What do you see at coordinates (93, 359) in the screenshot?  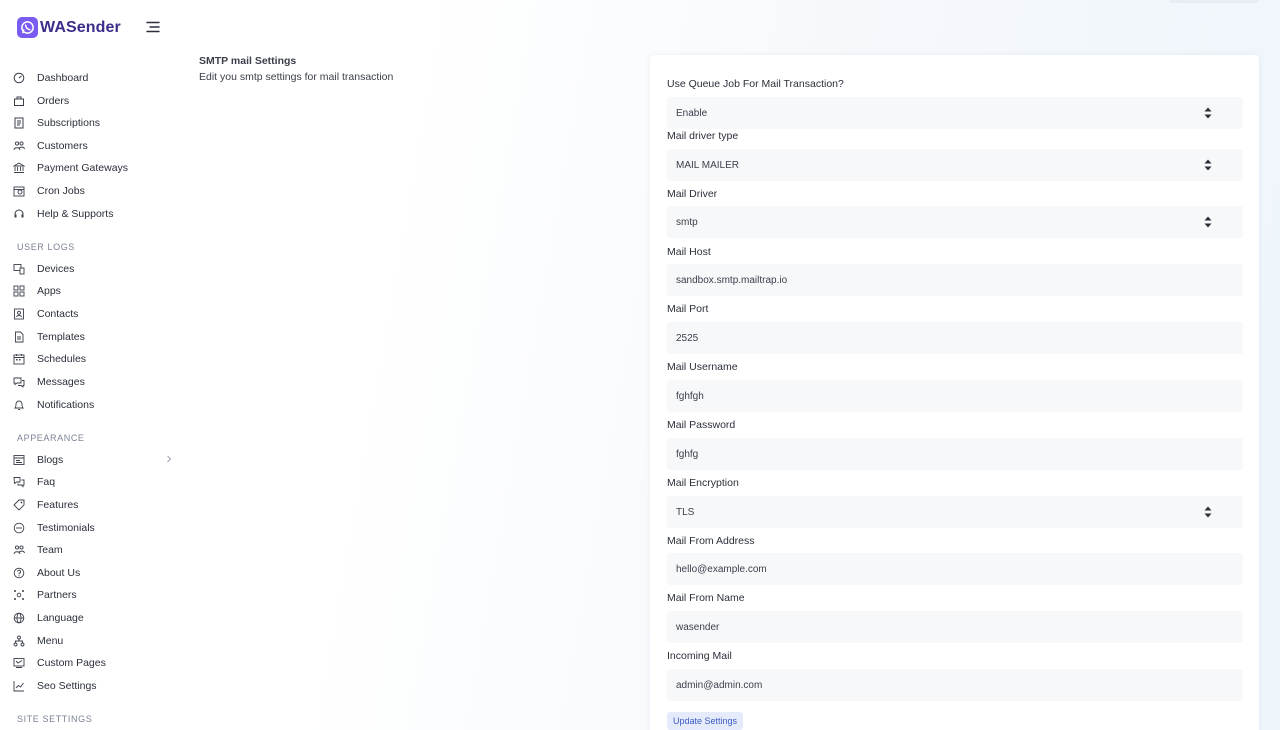 I see `sidebar-item-schedules: Schedules` at bounding box center [93, 359].